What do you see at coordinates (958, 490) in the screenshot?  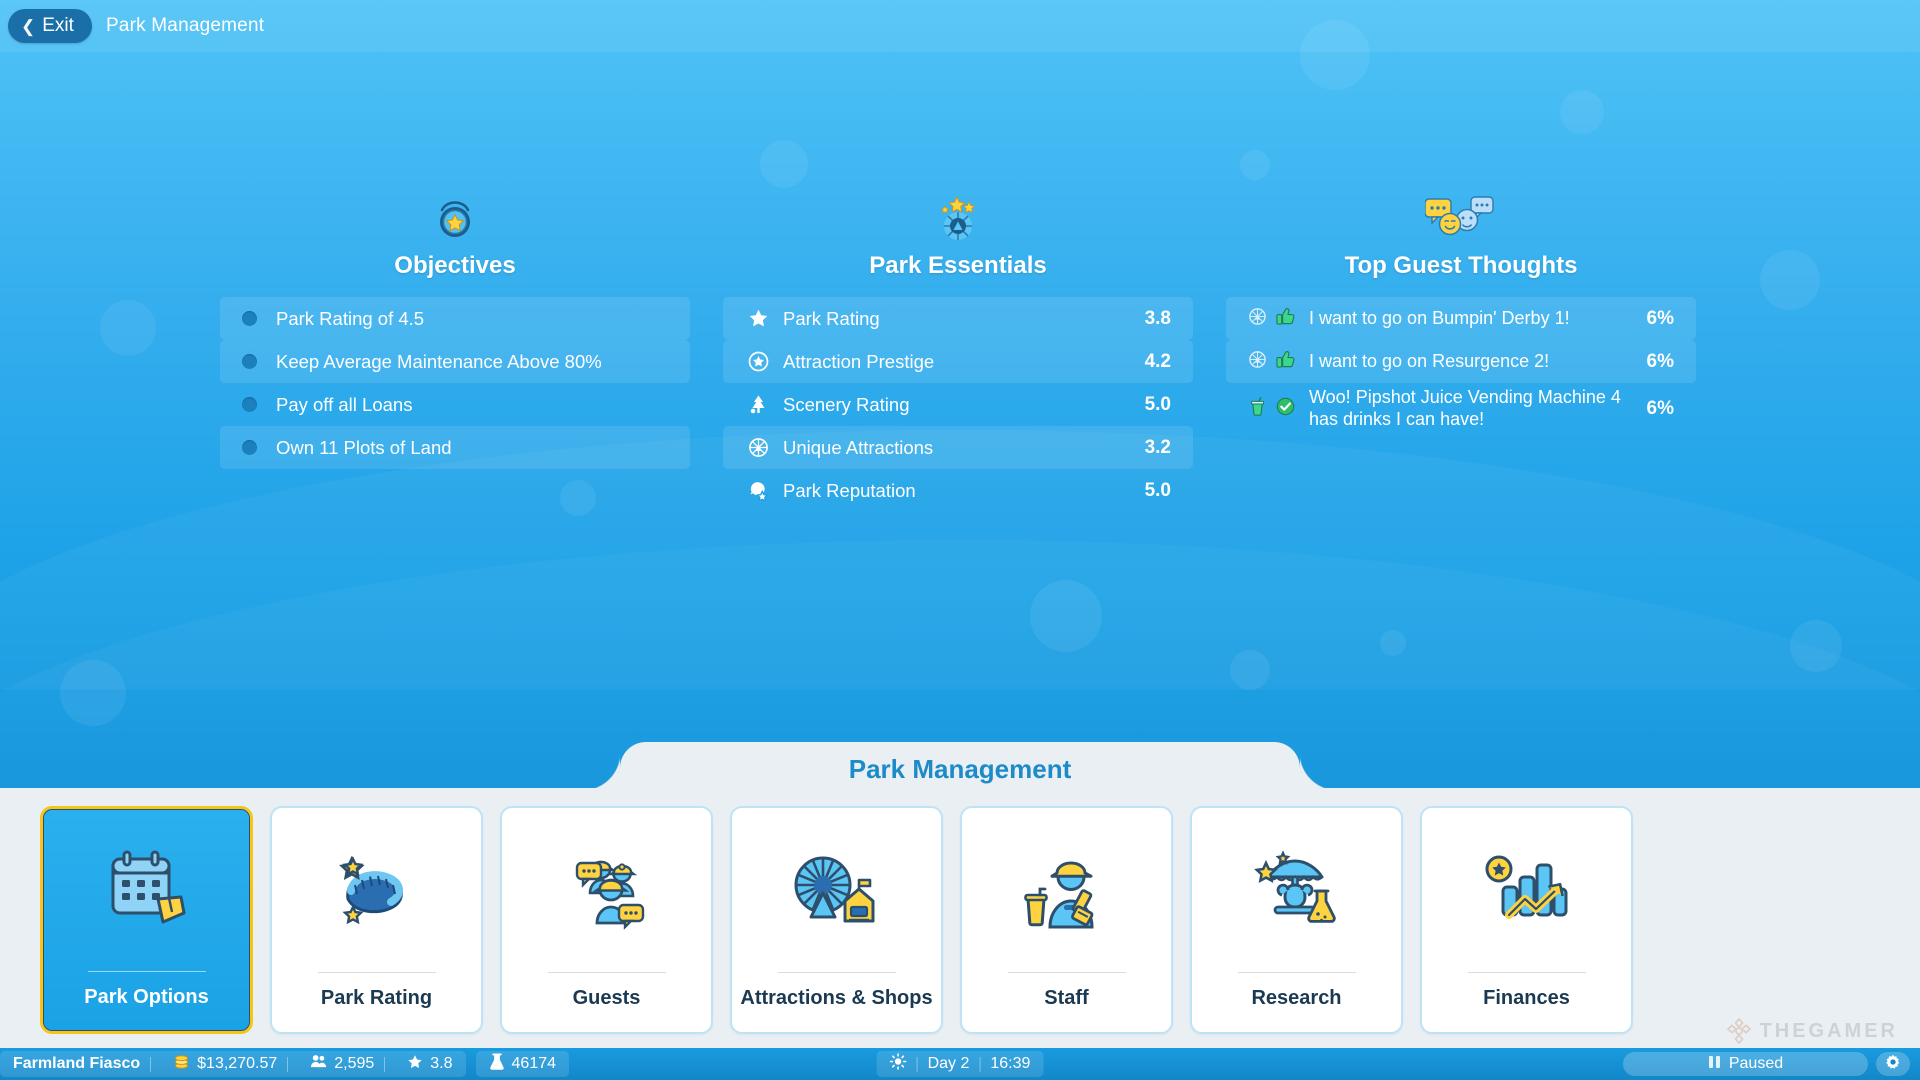 I see `essential-item: Park Reputation 5.0` at bounding box center [958, 490].